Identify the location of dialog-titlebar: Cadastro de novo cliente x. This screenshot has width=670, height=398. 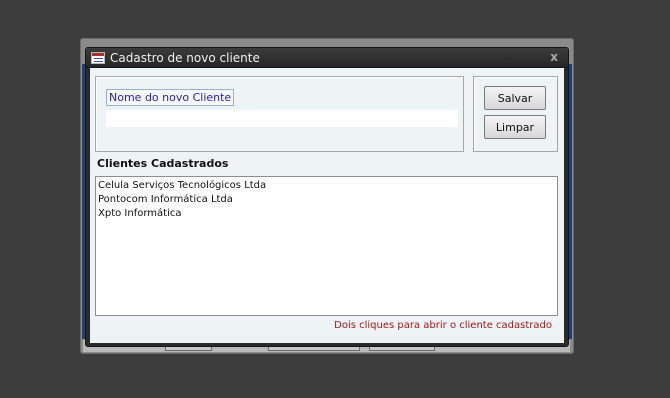
(327, 58).